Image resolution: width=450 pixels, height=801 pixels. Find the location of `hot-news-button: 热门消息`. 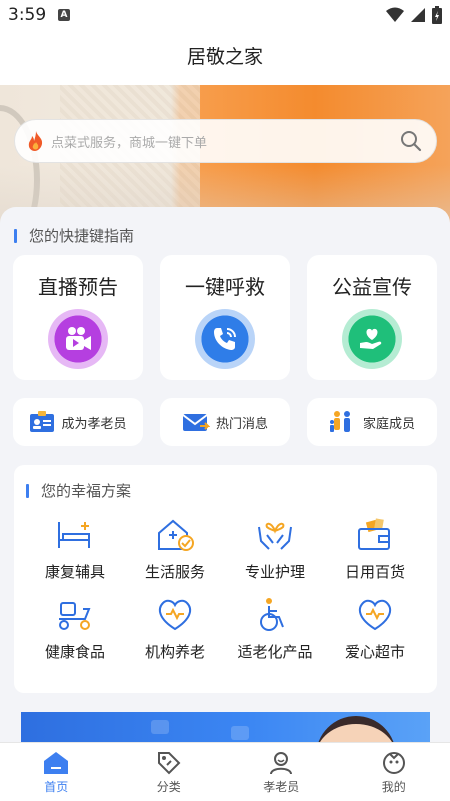

hot-news-button: 热门消息 is located at coordinates (225, 422).